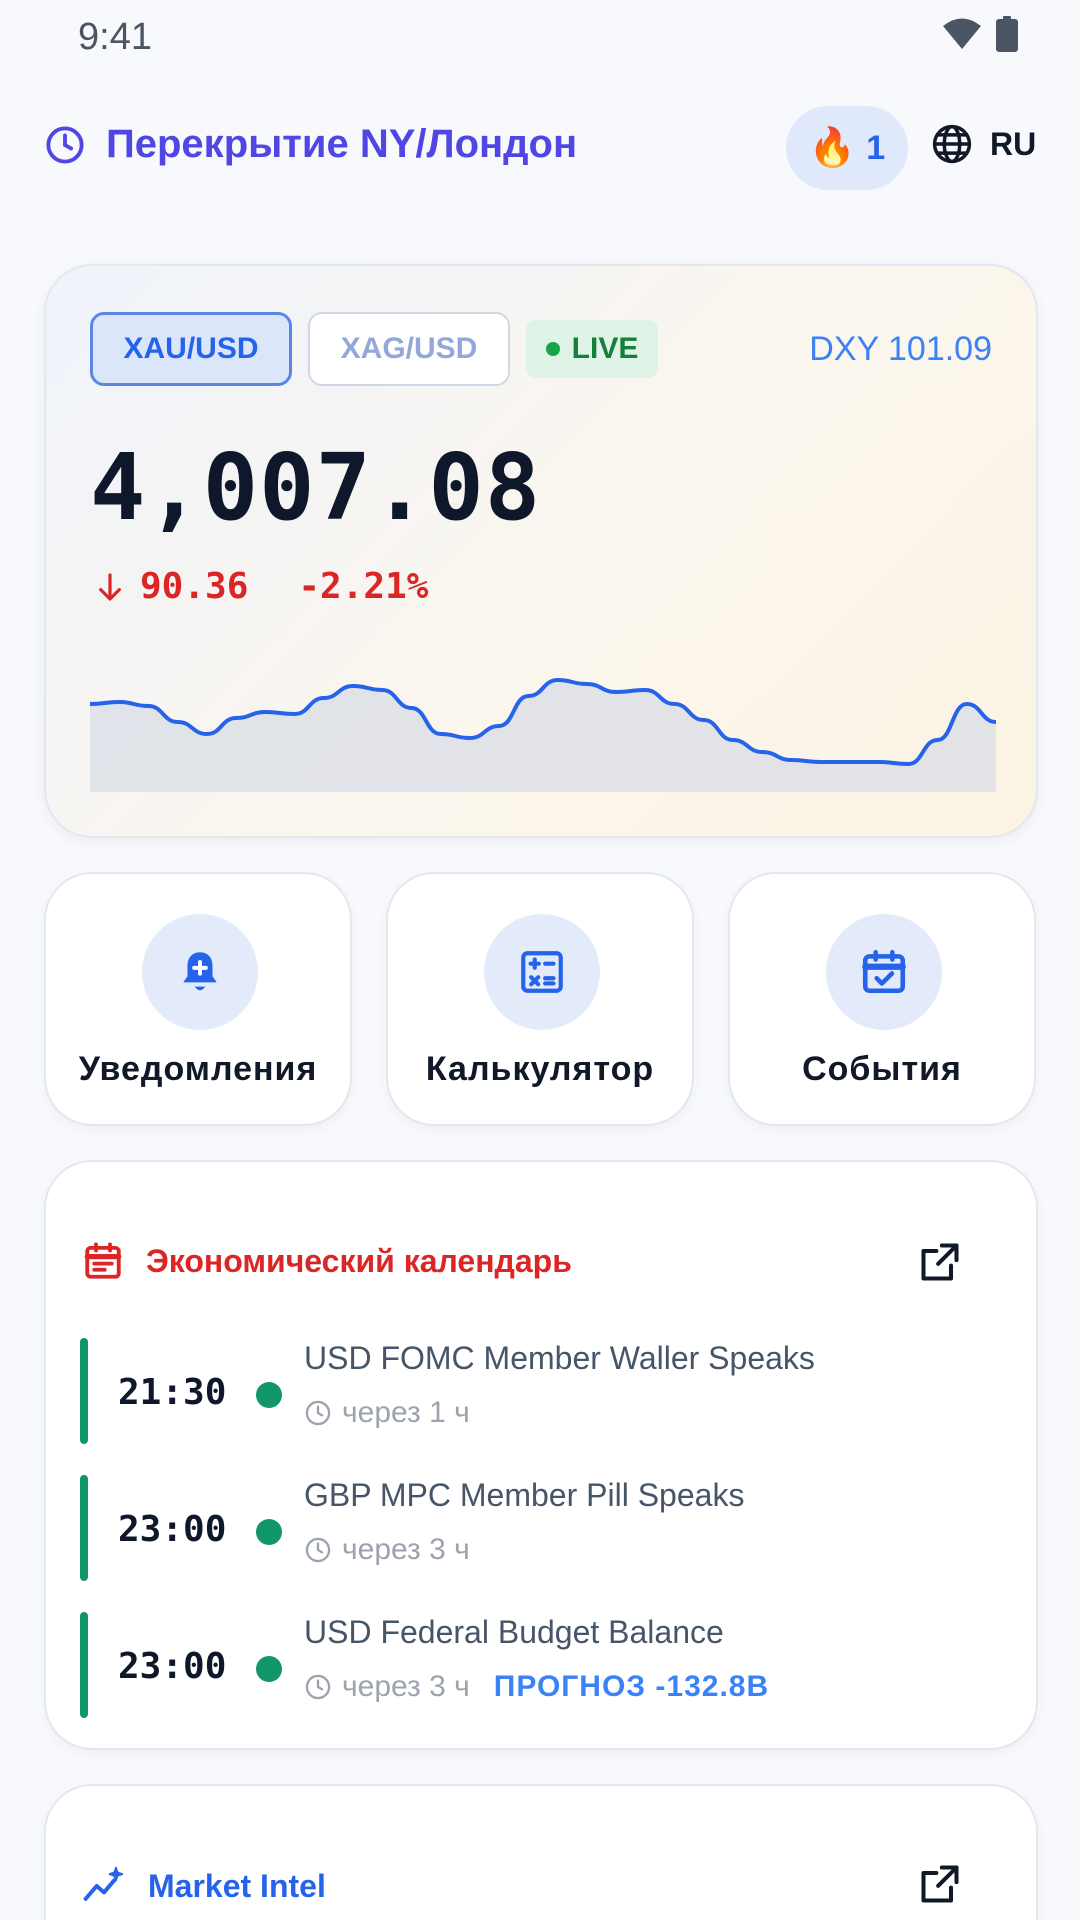 The height and width of the screenshot is (1920, 1080). I want to click on dxy-value: DXY 101.09, so click(900, 349).